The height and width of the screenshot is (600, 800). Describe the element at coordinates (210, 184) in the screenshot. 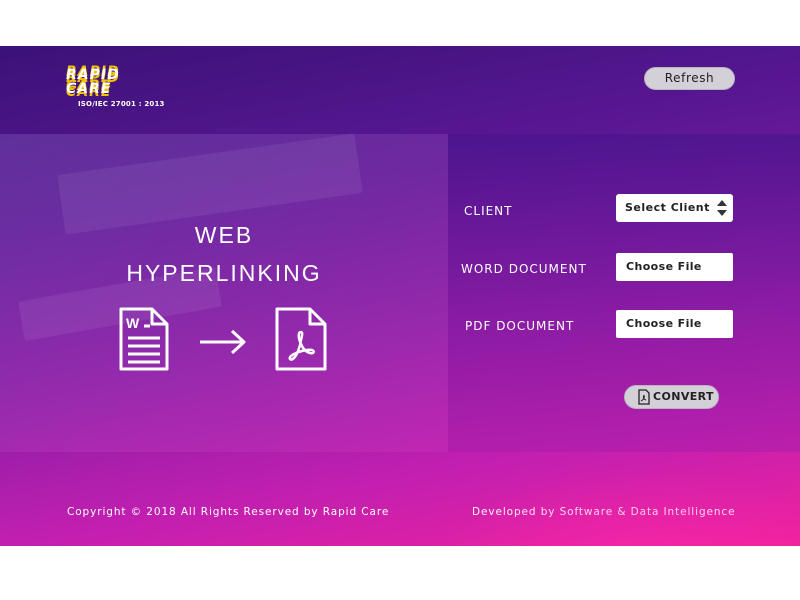

I see `keyboard-backdrop` at that location.